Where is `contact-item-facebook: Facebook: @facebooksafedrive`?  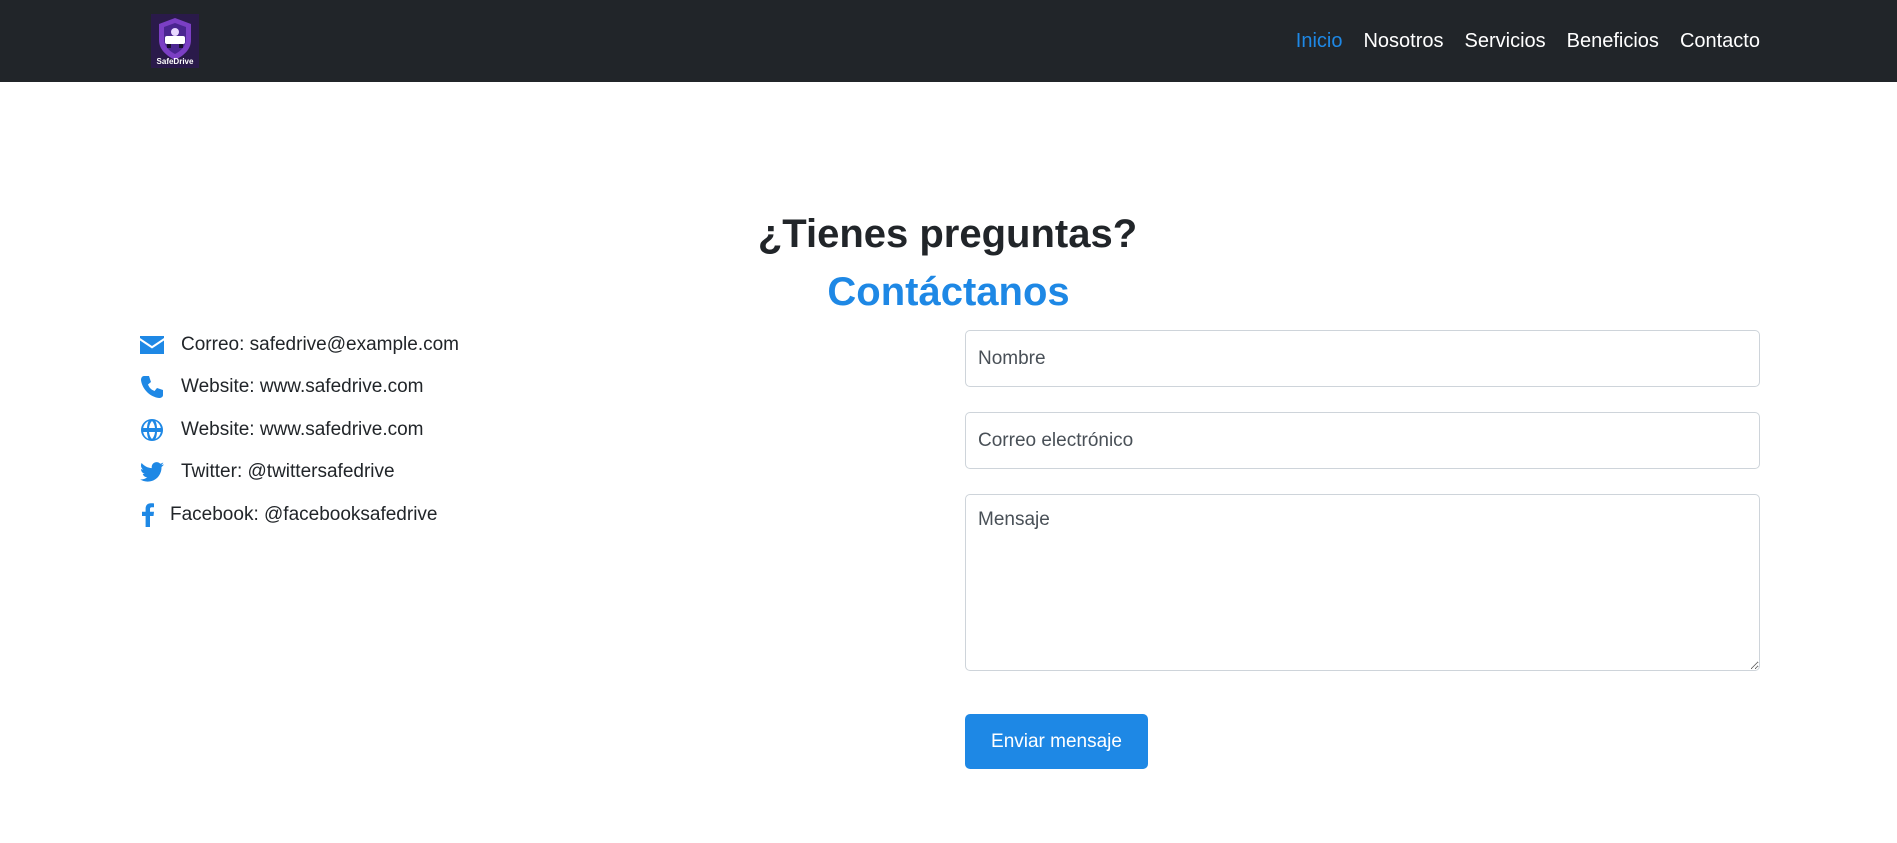
contact-item-facebook: Facebook: @facebooksafedrive is located at coordinates (288, 515).